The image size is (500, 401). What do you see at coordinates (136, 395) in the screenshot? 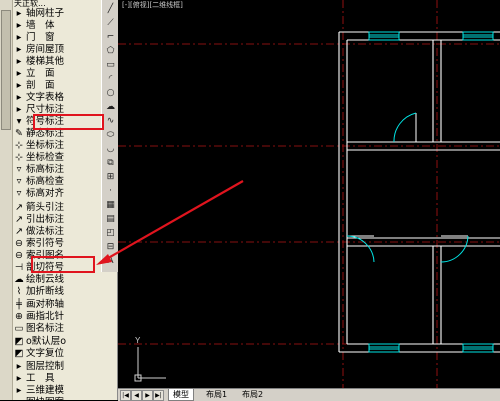
I see `prev-tab-button: ◀` at bounding box center [136, 395].